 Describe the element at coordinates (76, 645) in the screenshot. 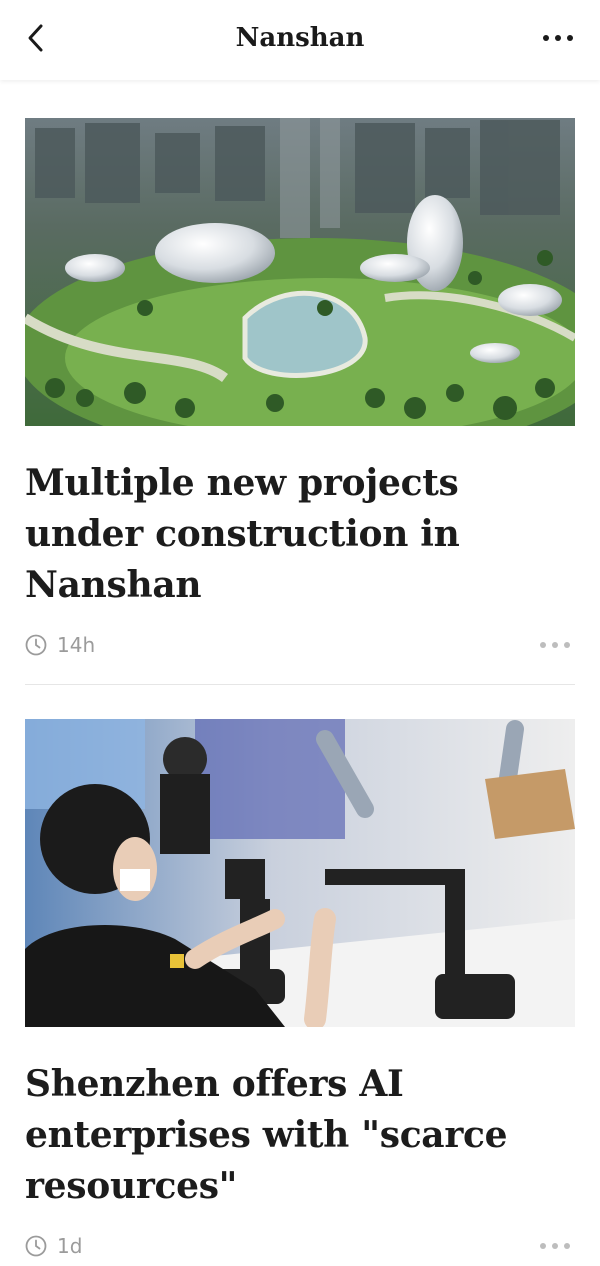

I see `article-time: 14h` at that location.